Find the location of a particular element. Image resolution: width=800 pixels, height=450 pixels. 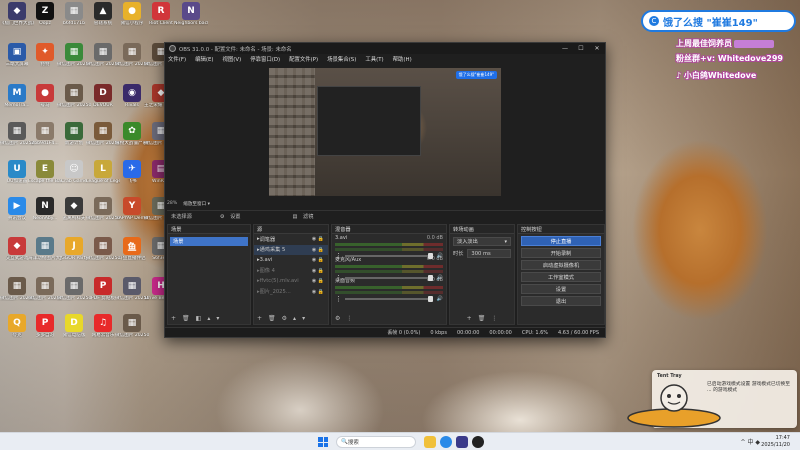

desktop-icon: ▦ 新游计划 is located at coordinates (74, 134).